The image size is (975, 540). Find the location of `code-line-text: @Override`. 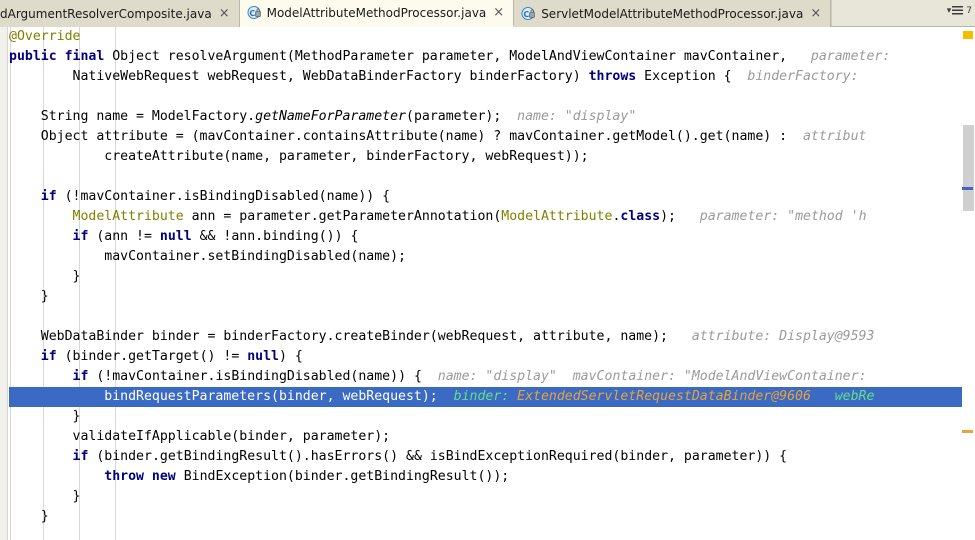

code-line-text: @Override is located at coordinates (45, 36).